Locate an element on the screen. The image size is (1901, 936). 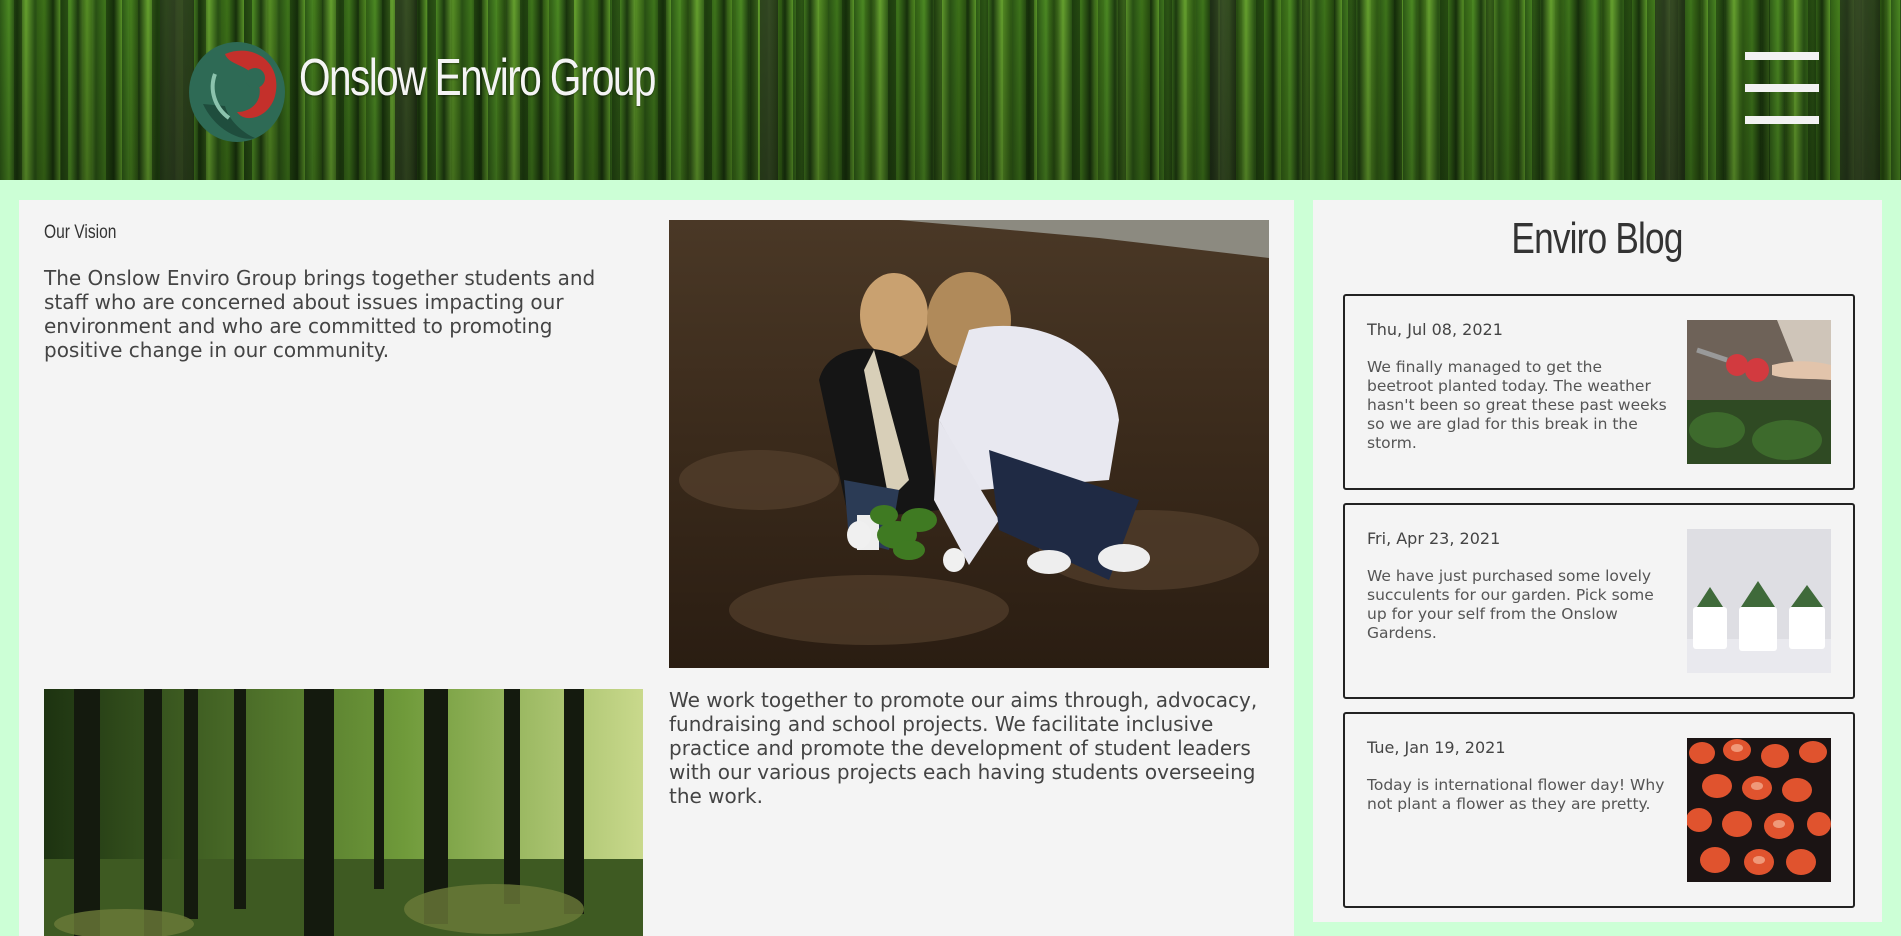
blog-title-text: Enviro Blog is located at coordinates (1597, 238).